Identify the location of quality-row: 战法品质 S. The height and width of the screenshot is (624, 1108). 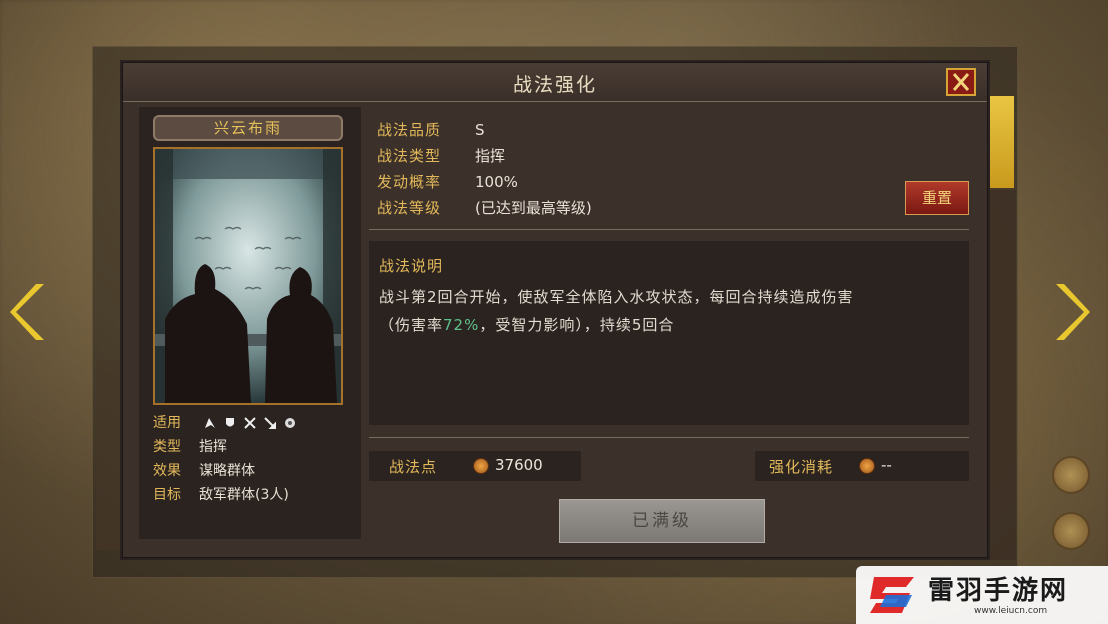
(431, 130).